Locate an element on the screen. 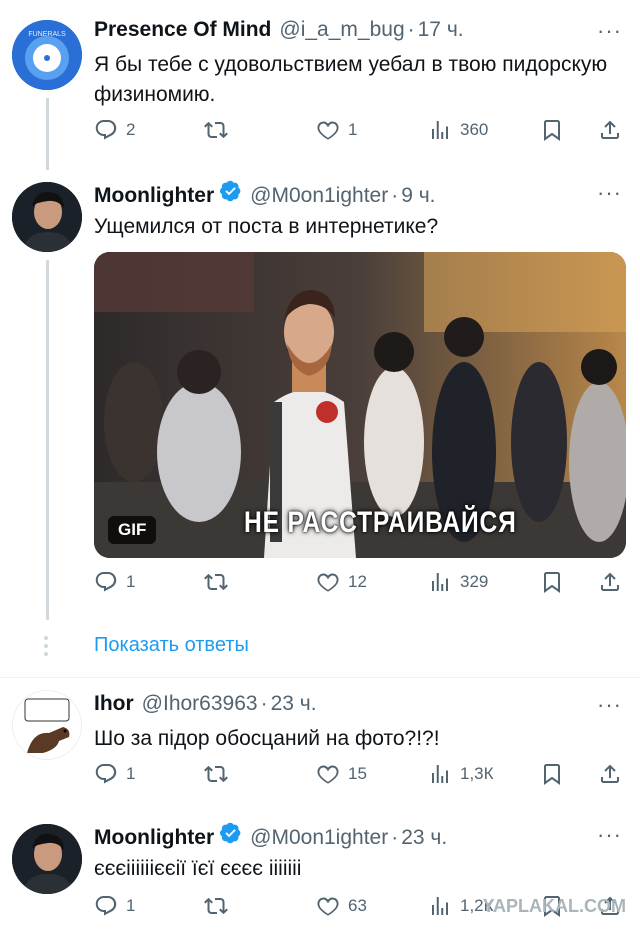 The image size is (640, 937). views-button: 1,3К is located at coordinates (461, 774).